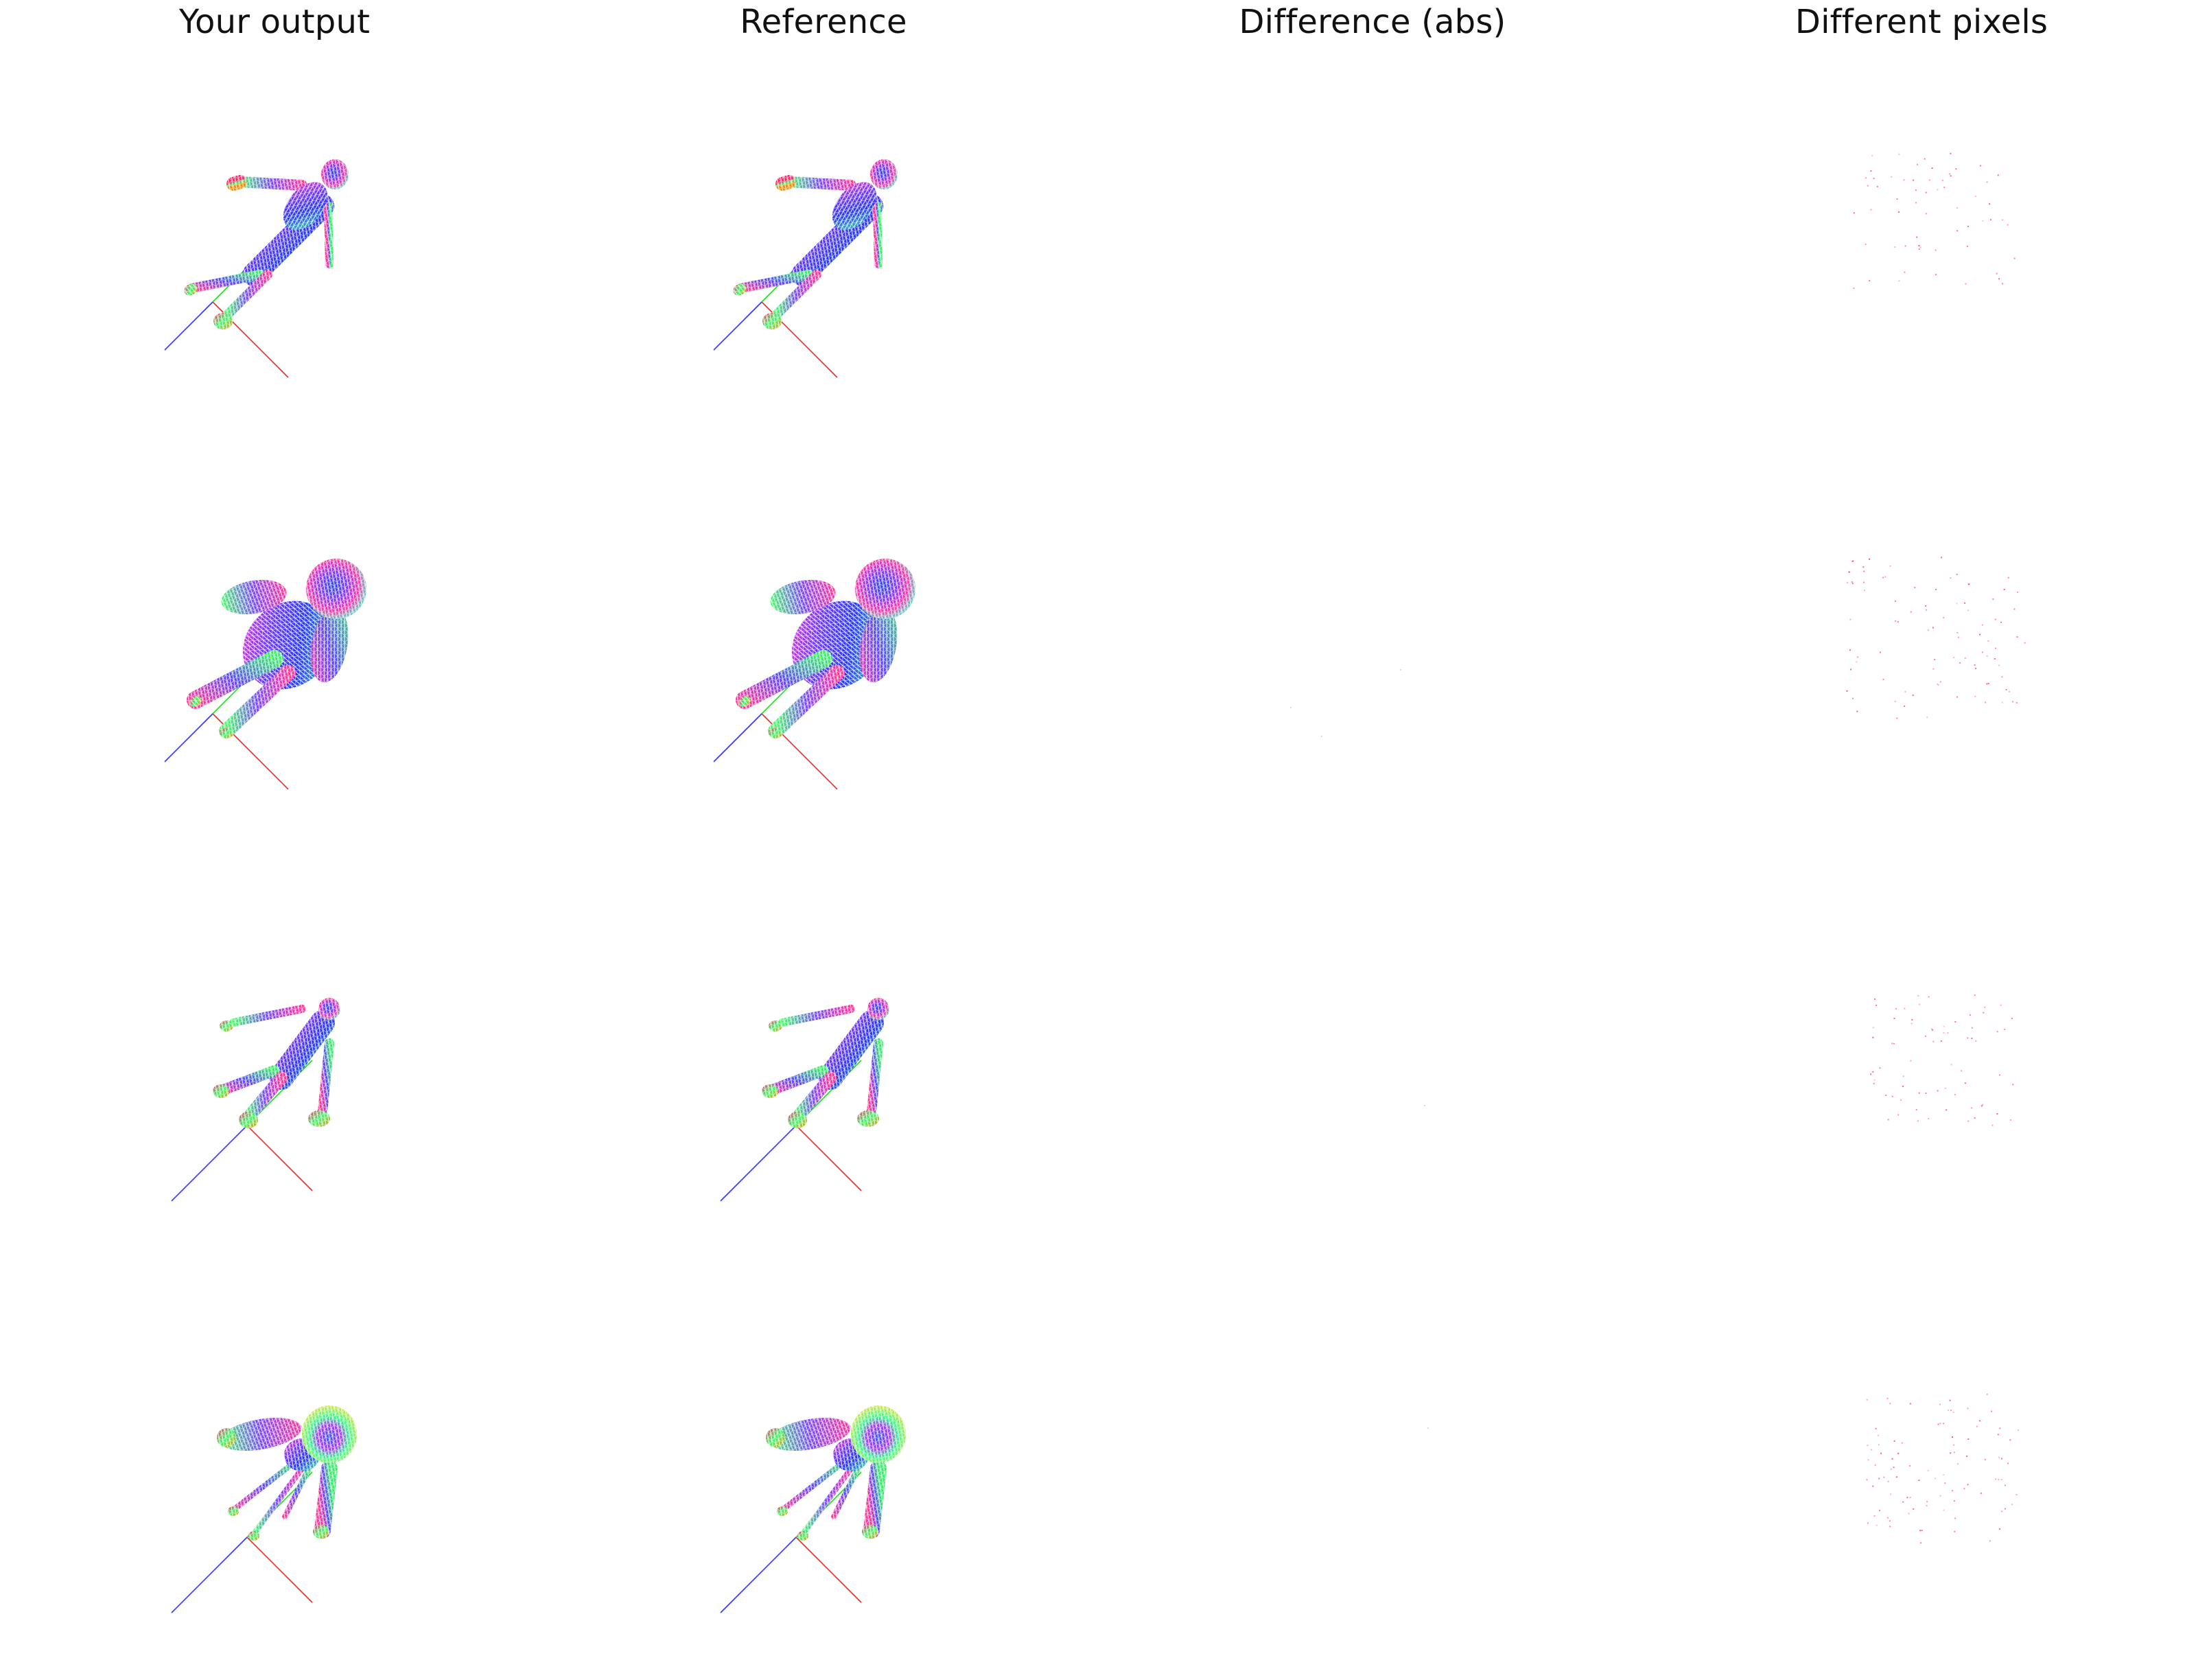  What do you see at coordinates (814, 886) in the screenshot?
I see `render-column-reference` at bounding box center [814, 886].